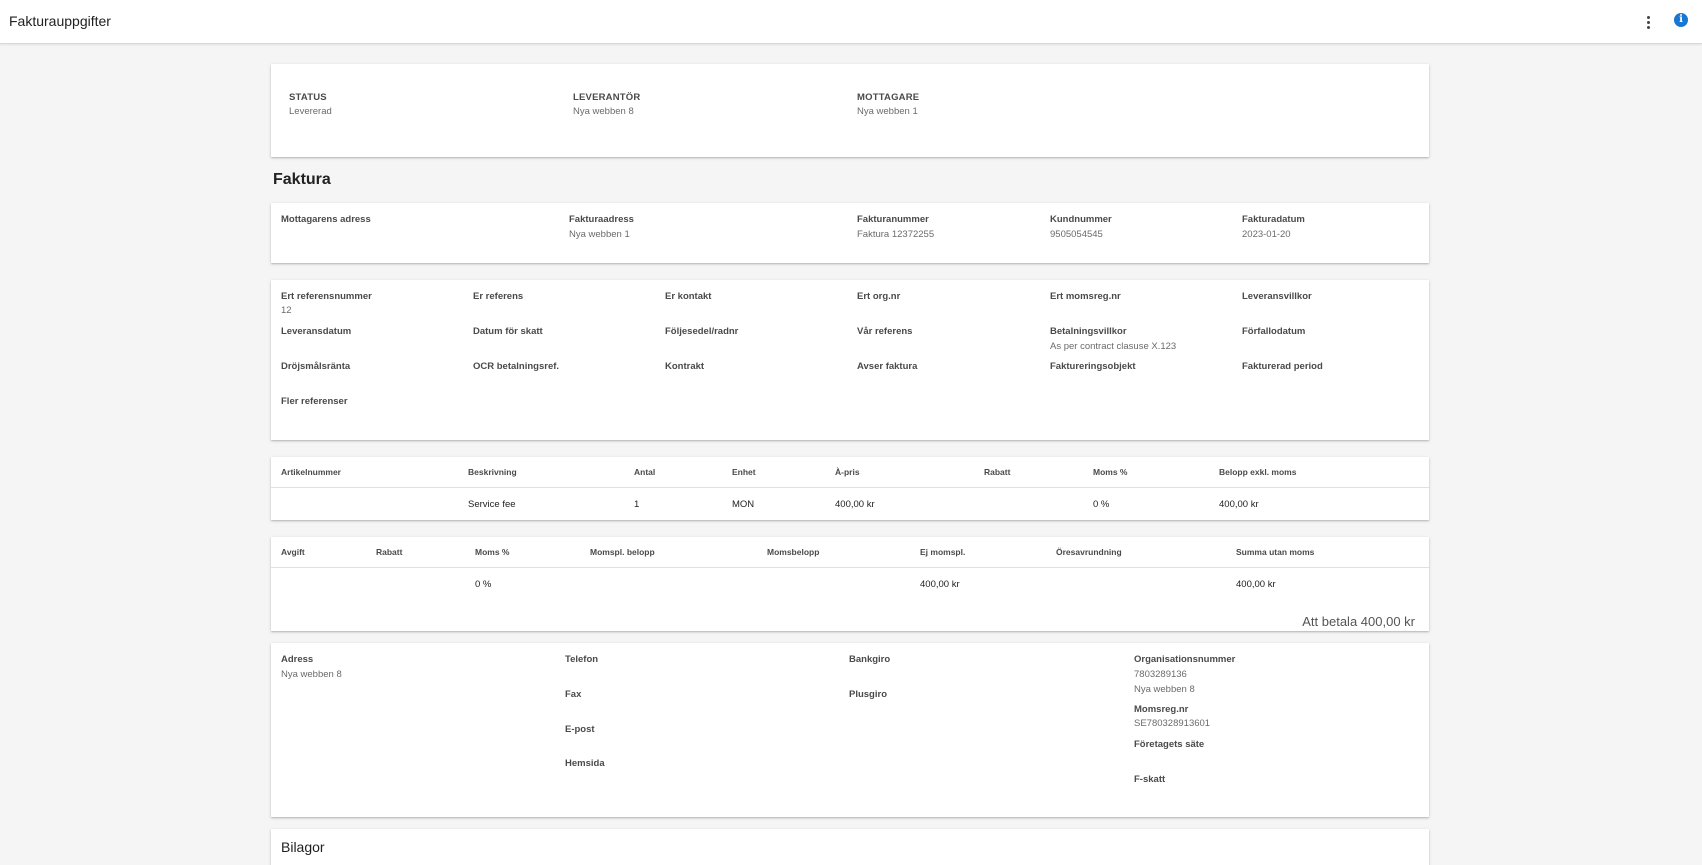  I want to click on column-header: Avgift, so click(293, 552).